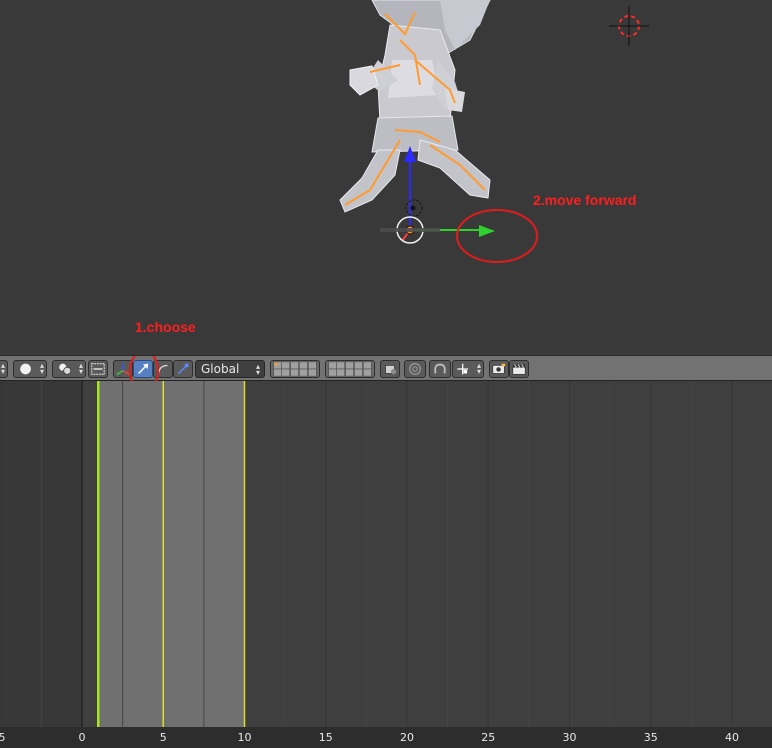 The image size is (772, 748). Describe the element at coordinates (244, 737) in the screenshot. I see `frame-tick-label: 10` at that location.